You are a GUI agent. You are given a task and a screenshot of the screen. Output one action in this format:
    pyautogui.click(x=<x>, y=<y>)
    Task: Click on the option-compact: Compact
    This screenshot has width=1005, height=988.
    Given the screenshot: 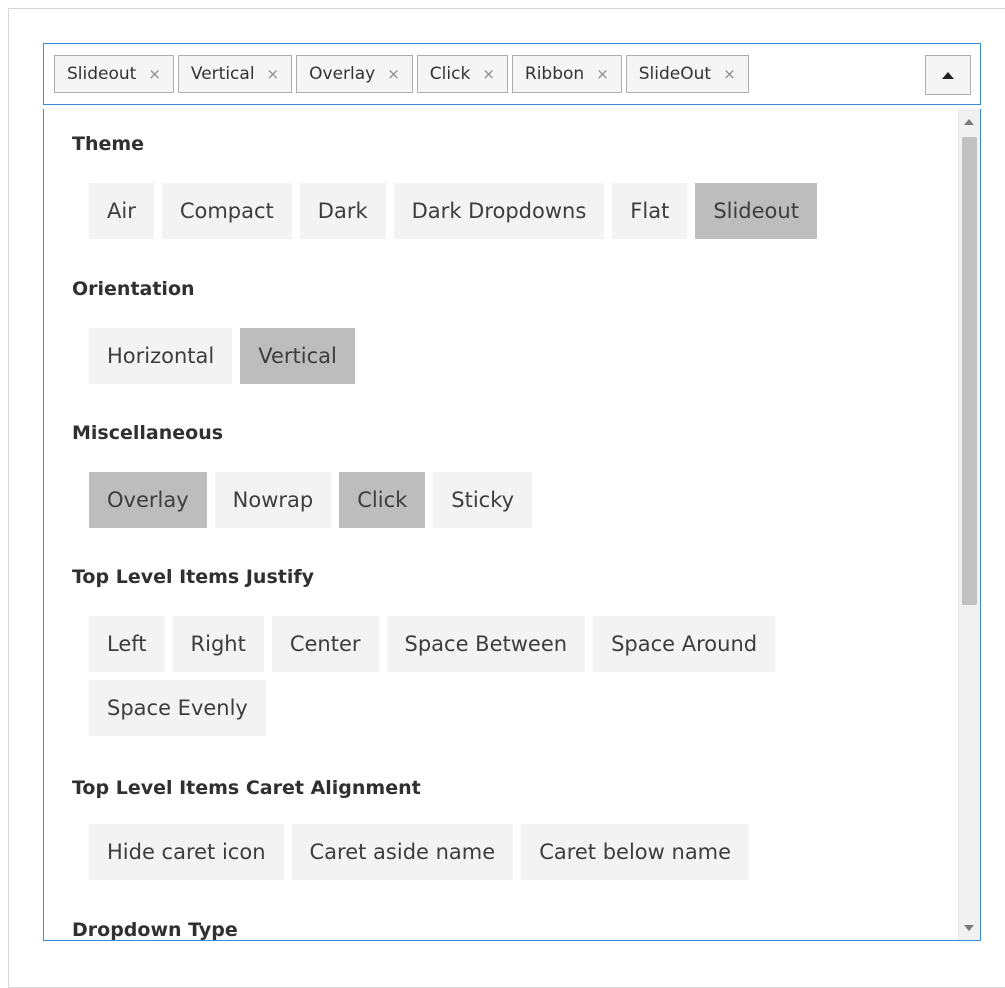 What is the action you would take?
    pyautogui.click(x=226, y=211)
    